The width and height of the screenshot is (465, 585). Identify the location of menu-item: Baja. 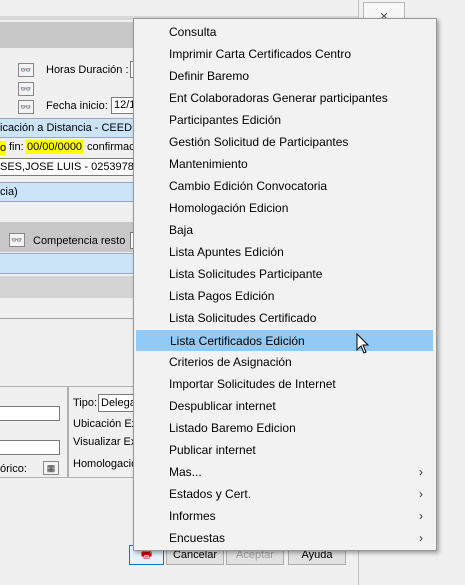
(284, 230).